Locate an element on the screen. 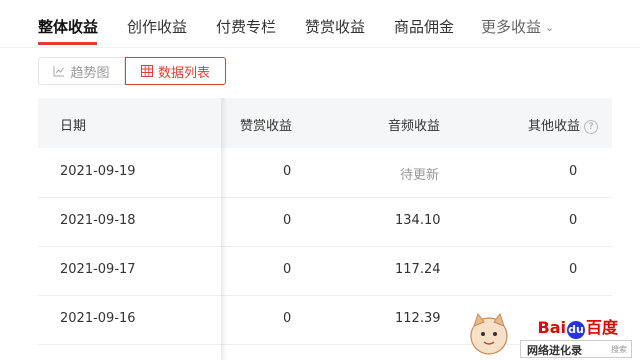 This screenshot has height=360, width=640. column-header-audio: 音频收益 is located at coordinates (414, 126).